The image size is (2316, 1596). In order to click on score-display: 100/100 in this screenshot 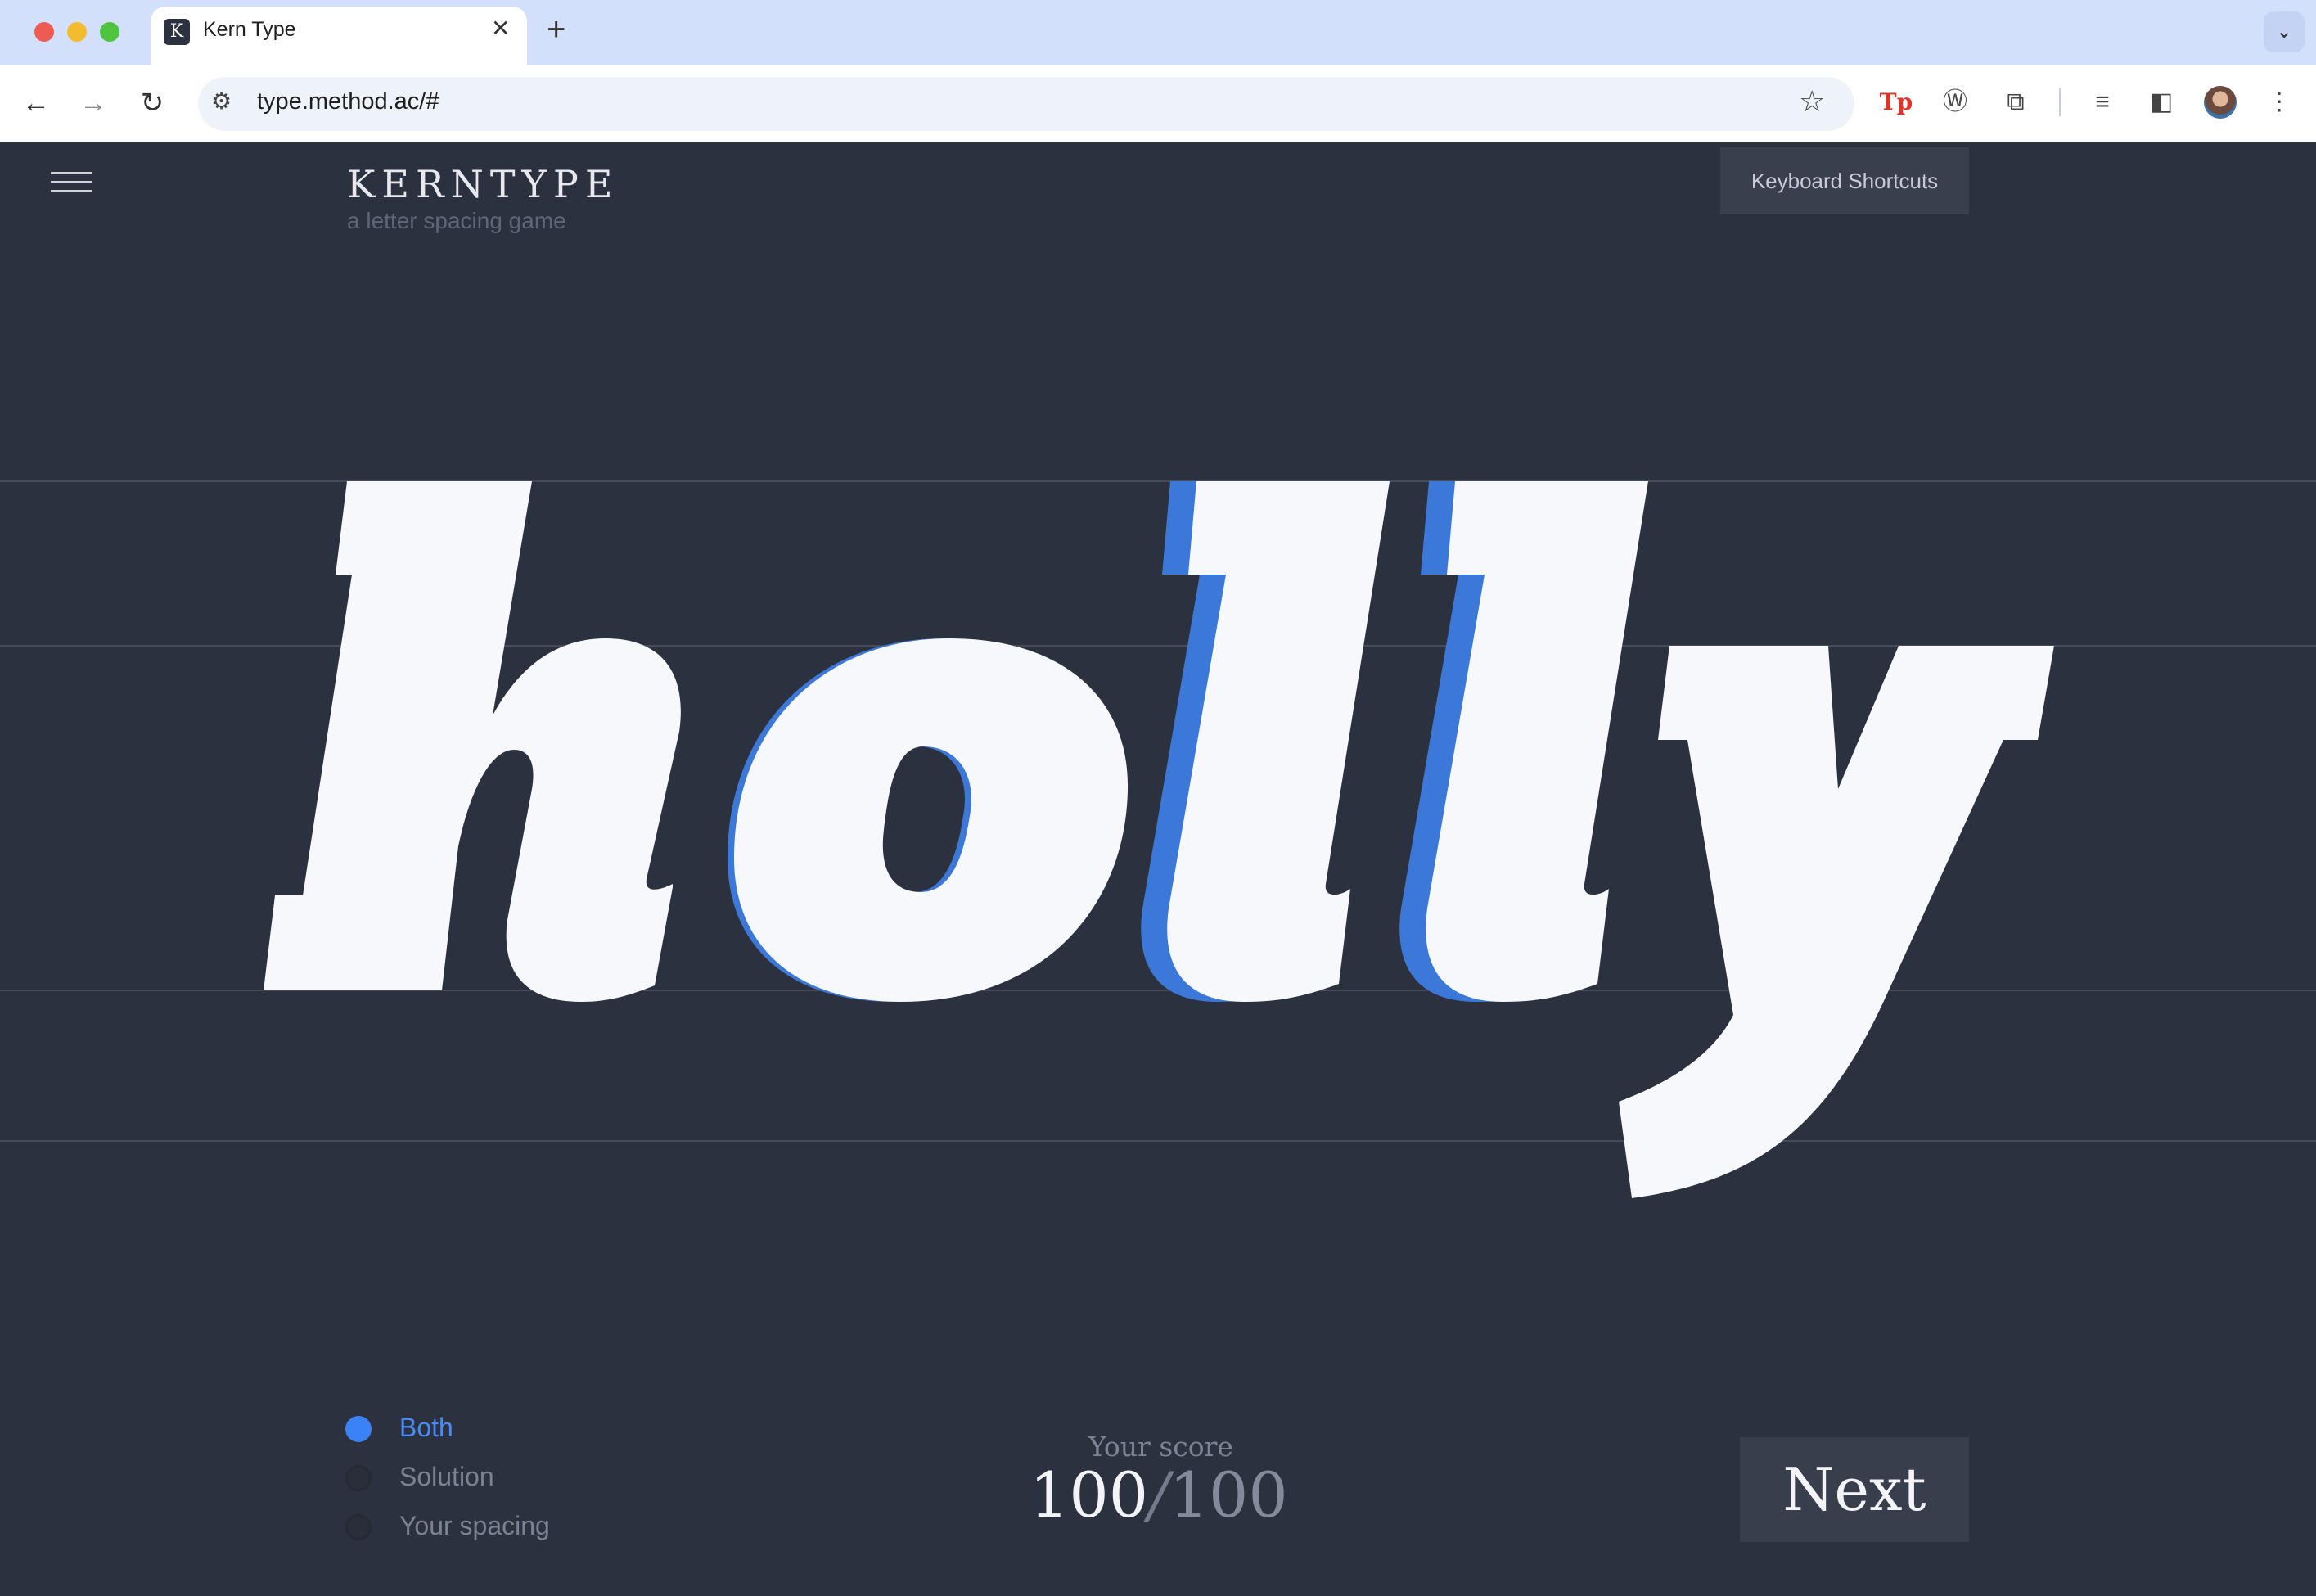, I will do `click(1159, 1494)`.